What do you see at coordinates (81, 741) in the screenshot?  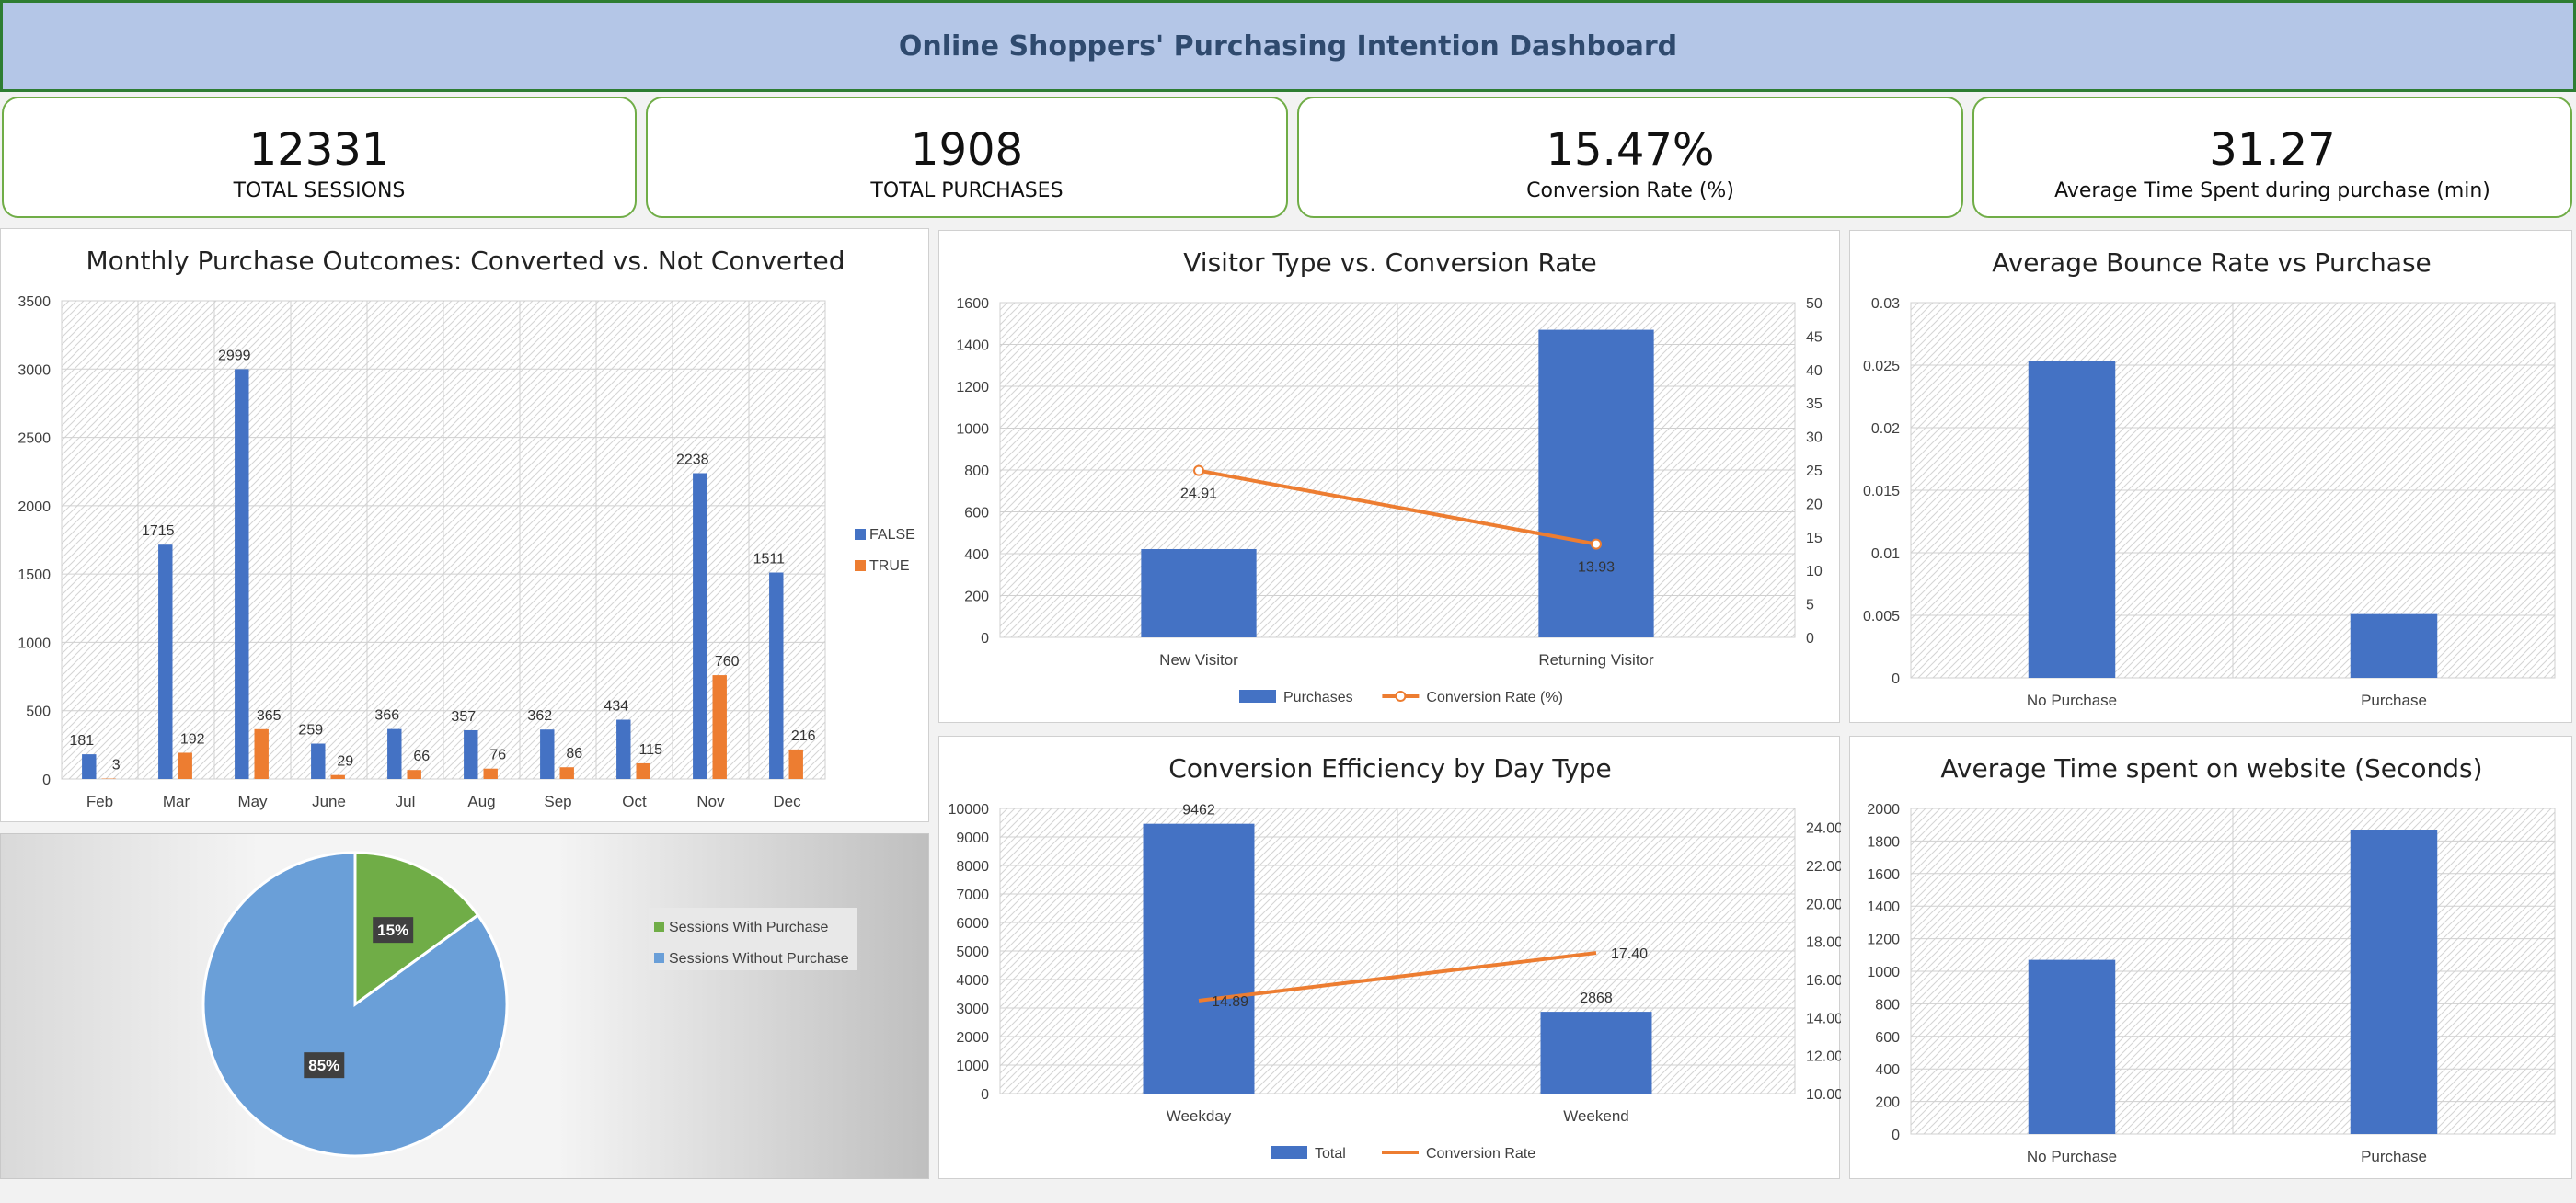 I see `bar-data-label: 181` at bounding box center [81, 741].